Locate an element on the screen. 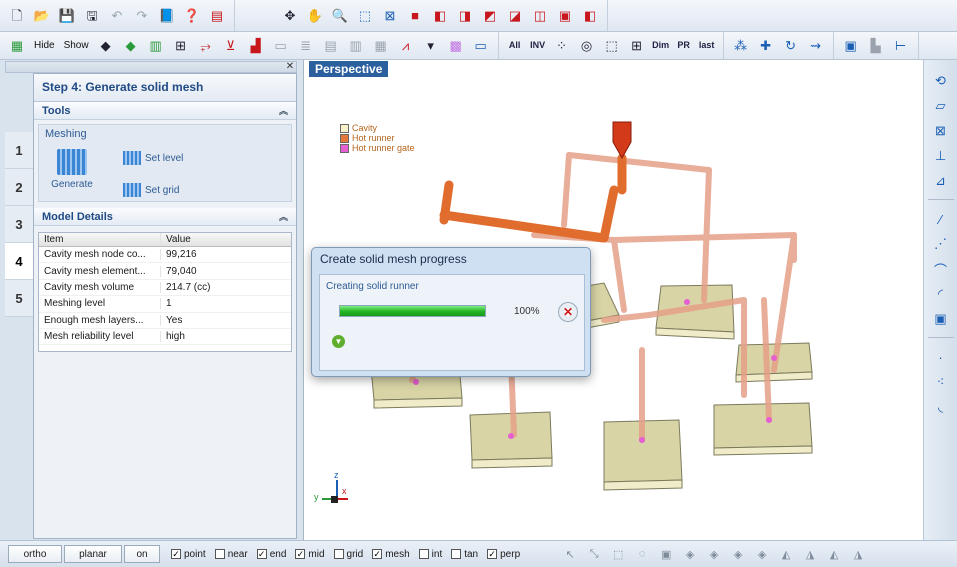 The height and width of the screenshot is (567, 957). pan-icon: ✥ is located at coordinates (290, 16).